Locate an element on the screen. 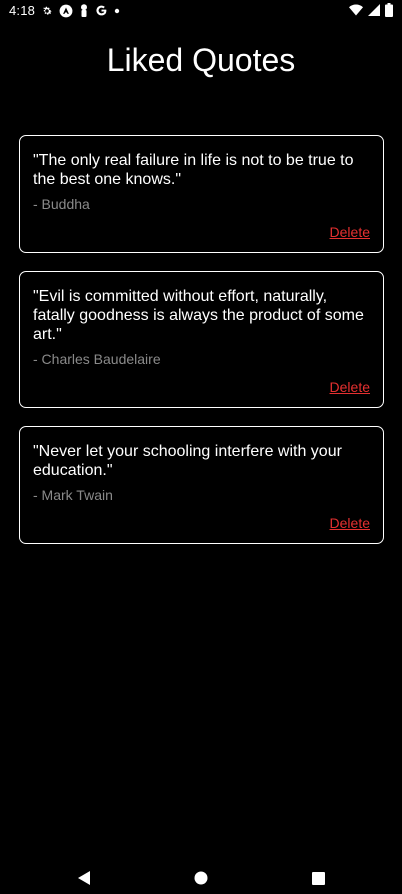 This screenshot has height=894, width=402. person-icon is located at coordinates (84, 10).